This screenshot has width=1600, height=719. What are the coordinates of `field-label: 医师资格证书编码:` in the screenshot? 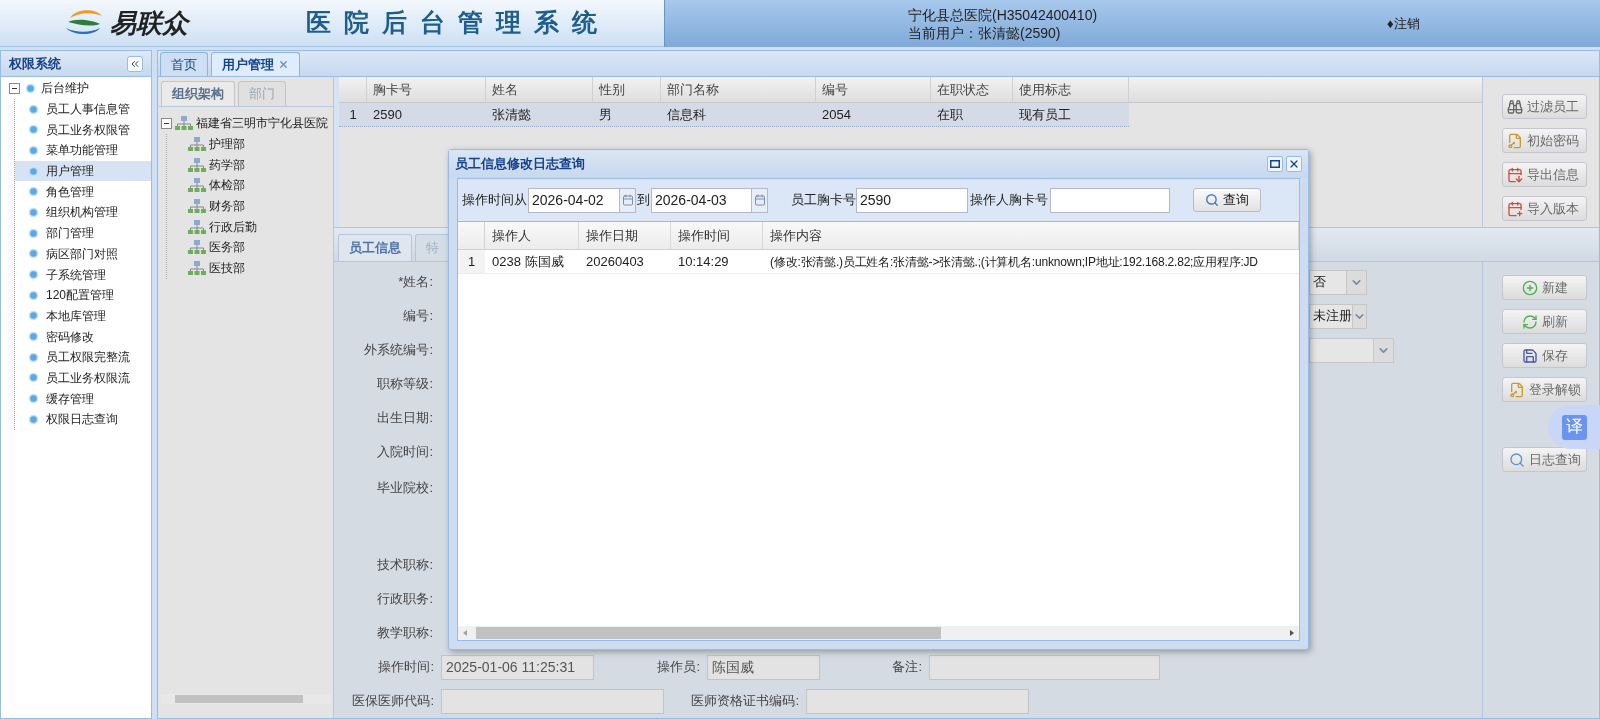 It's located at (745, 701).